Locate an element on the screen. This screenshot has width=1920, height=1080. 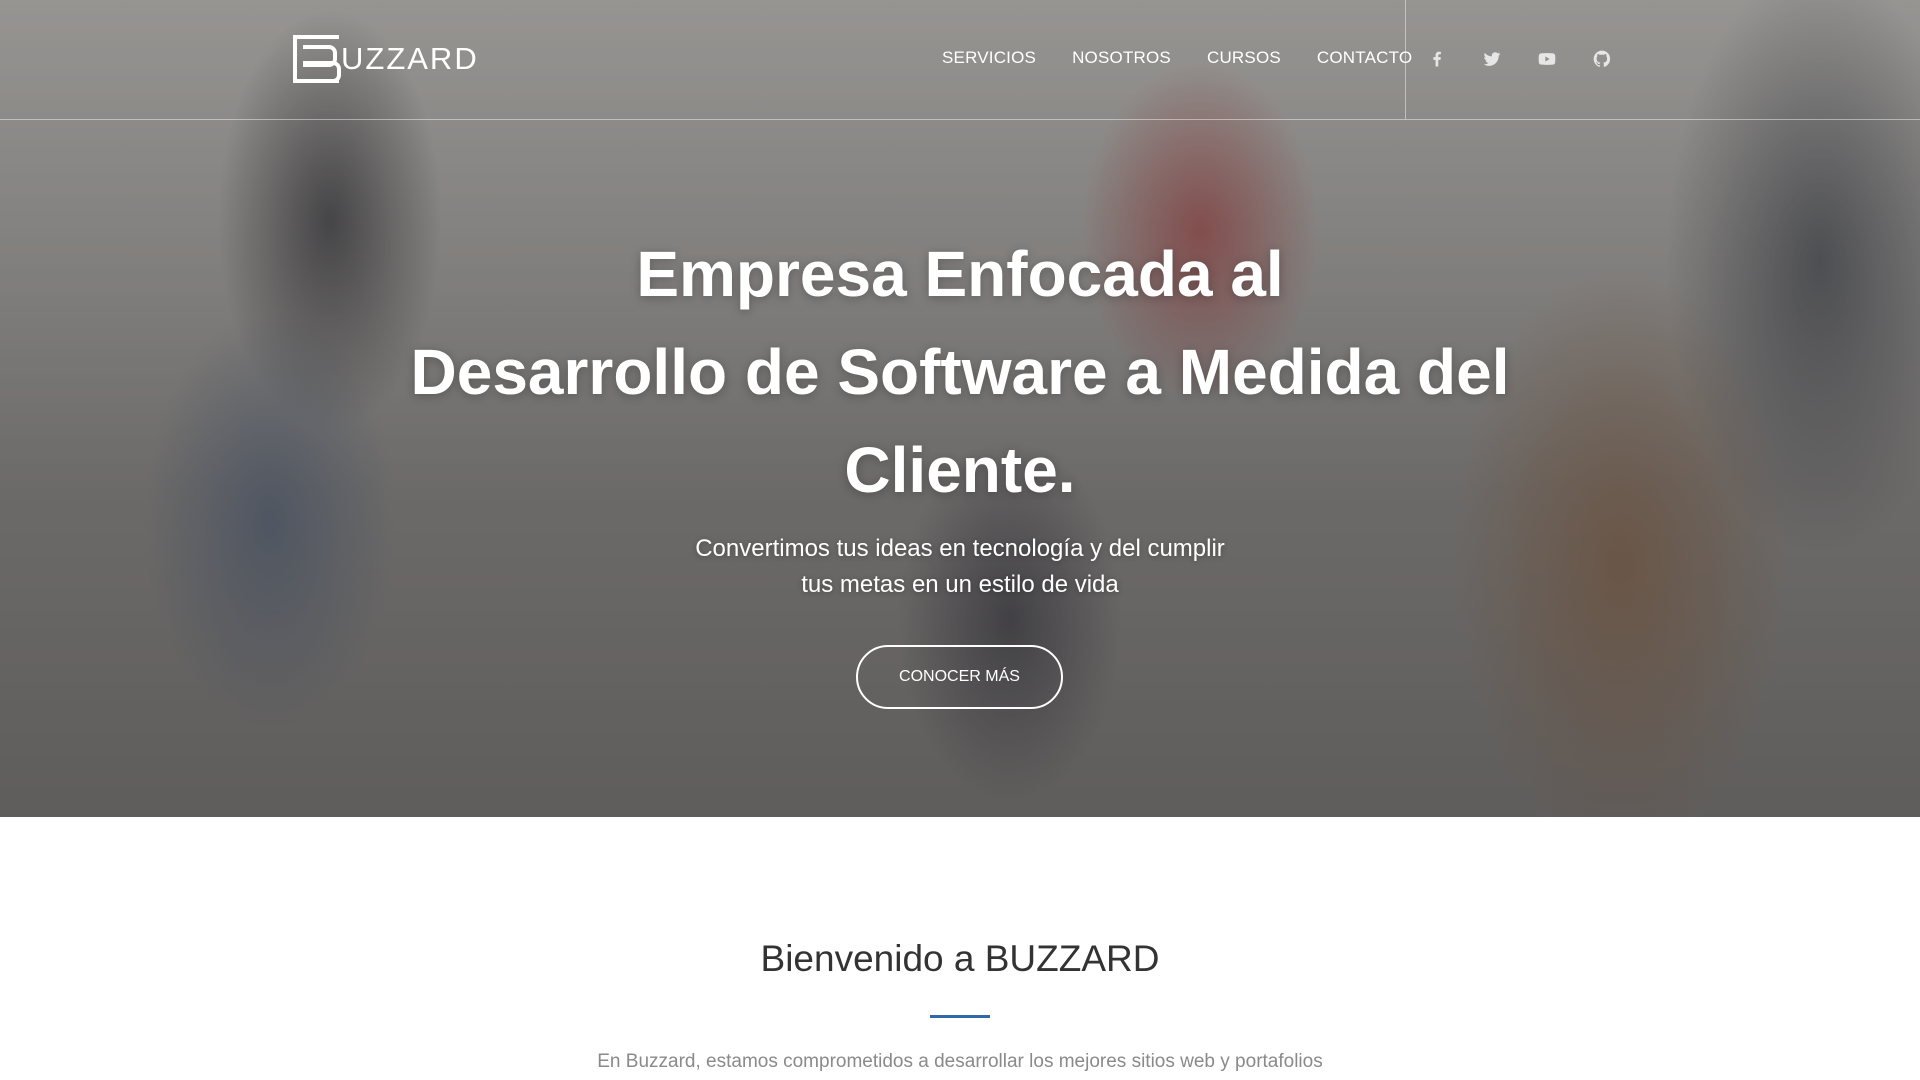
github-icon is located at coordinates (1602, 59).